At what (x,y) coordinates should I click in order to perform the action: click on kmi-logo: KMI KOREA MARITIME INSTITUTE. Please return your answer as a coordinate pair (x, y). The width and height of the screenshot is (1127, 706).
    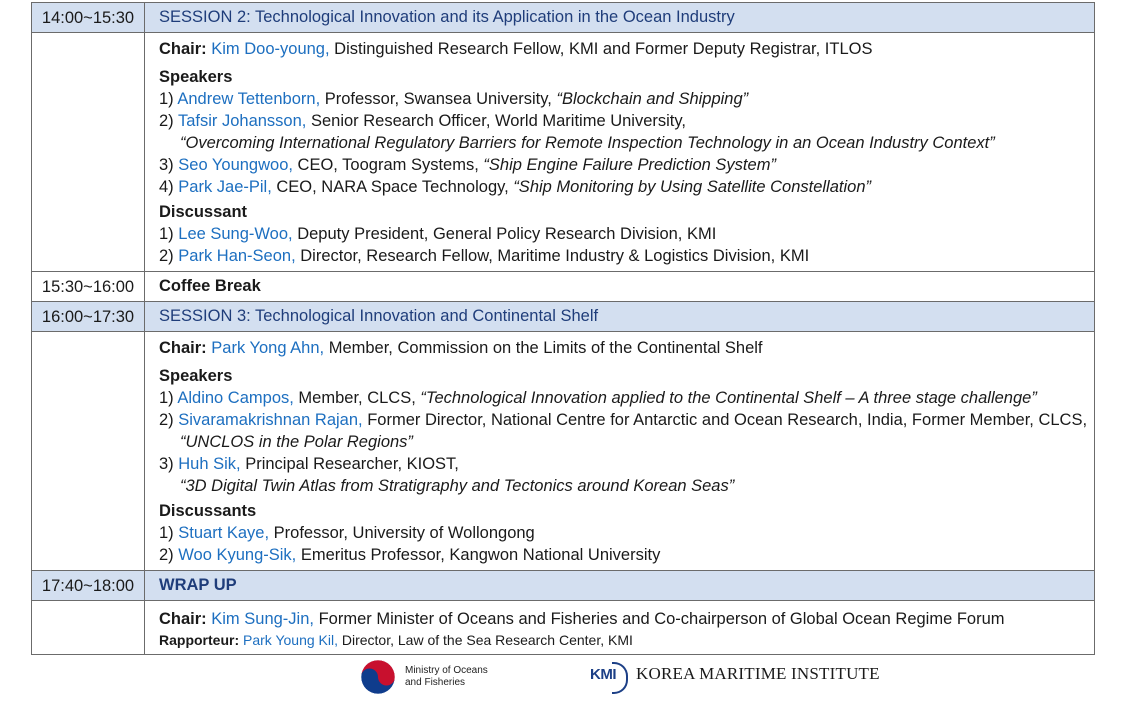
    Looking at the image, I should click on (735, 677).